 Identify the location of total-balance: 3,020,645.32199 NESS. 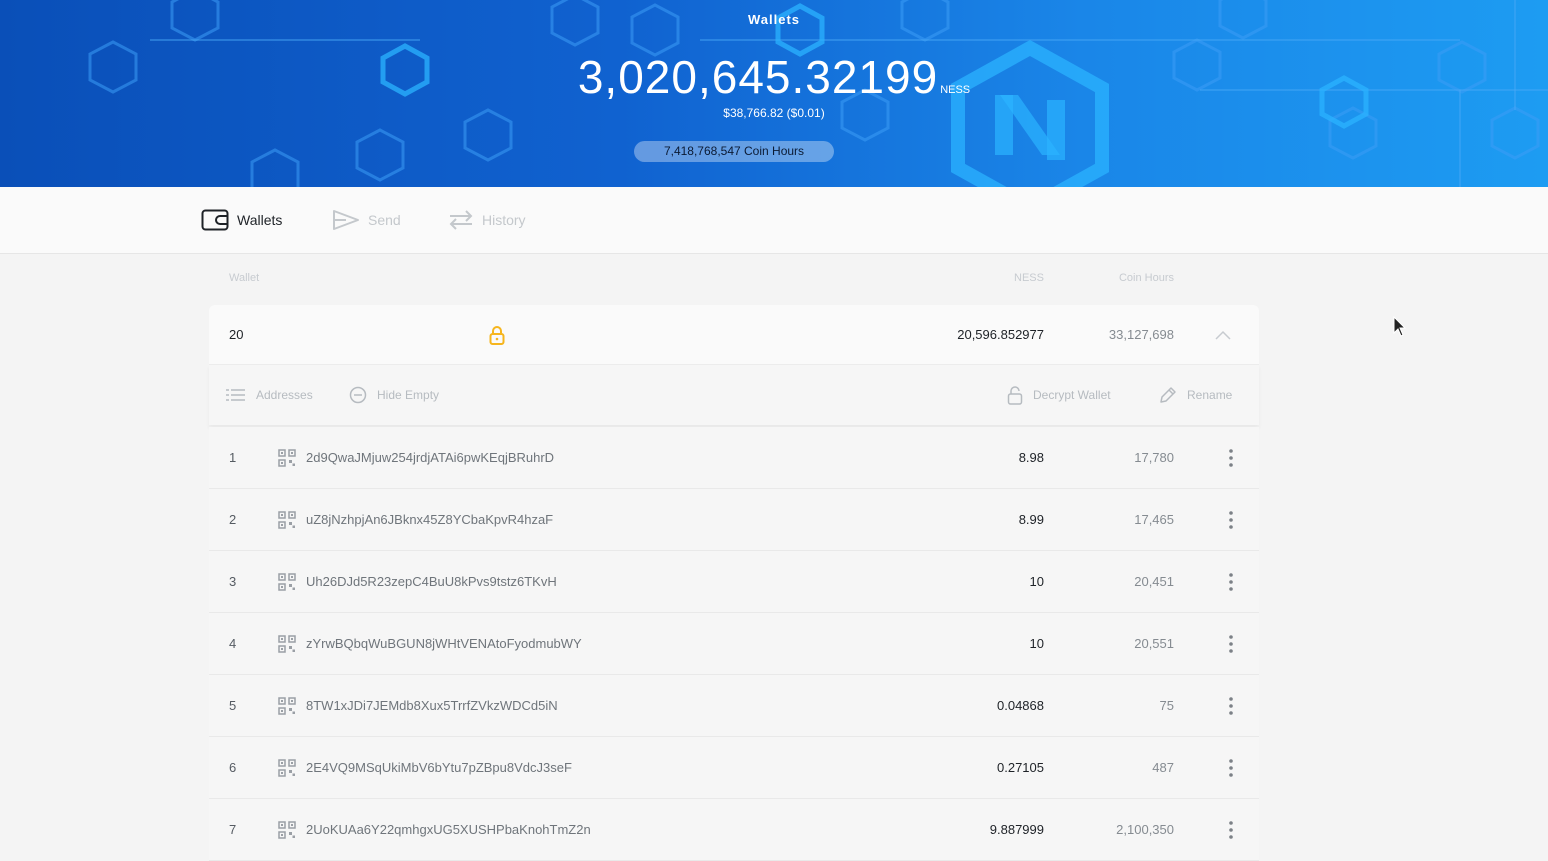
(774, 77).